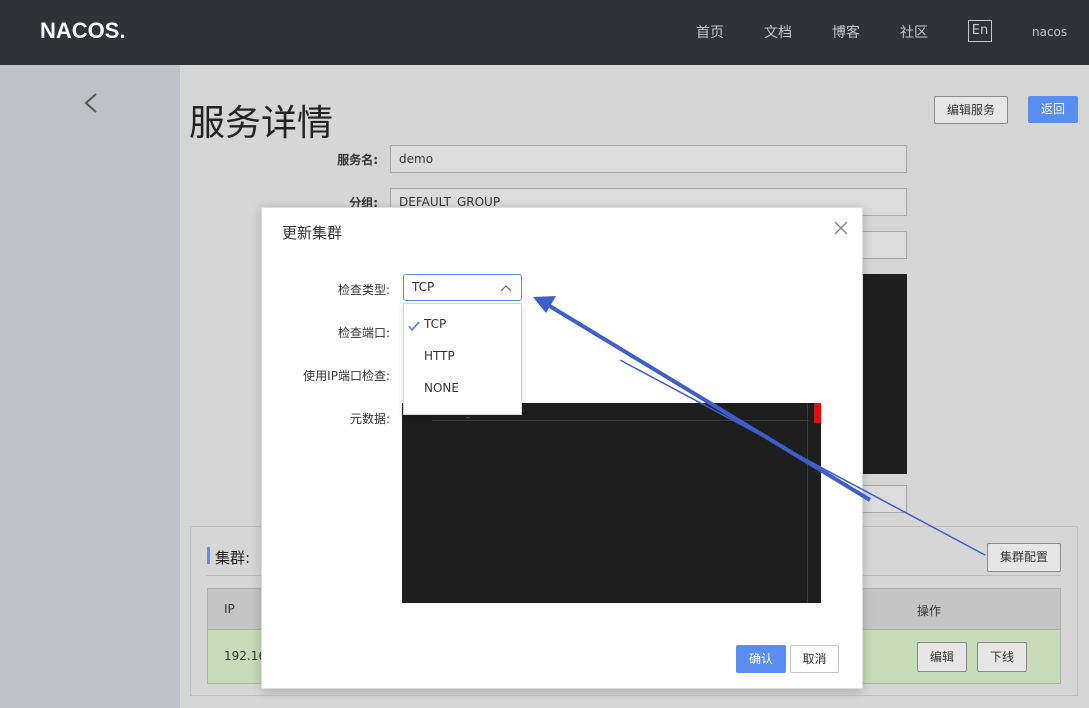  I want to click on option-tcp: TCP, so click(435, 324).